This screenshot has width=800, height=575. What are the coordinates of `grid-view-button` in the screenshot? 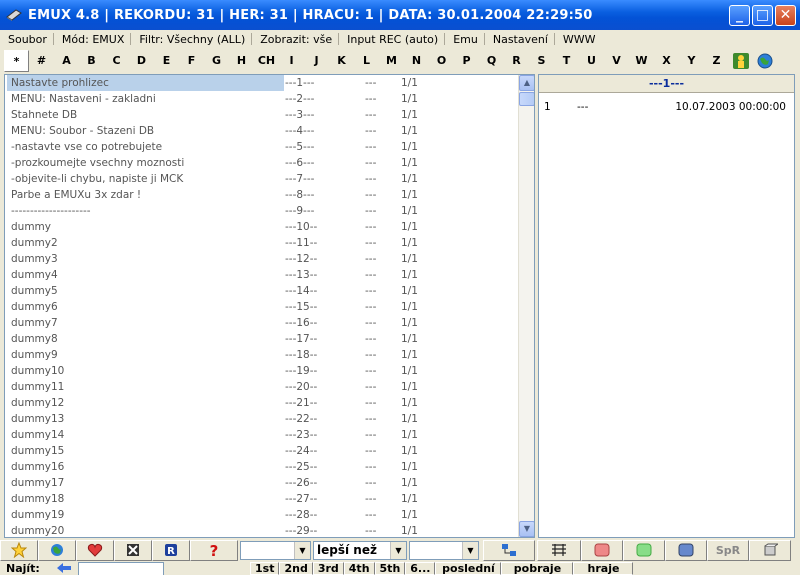 It's located at (559, 550).